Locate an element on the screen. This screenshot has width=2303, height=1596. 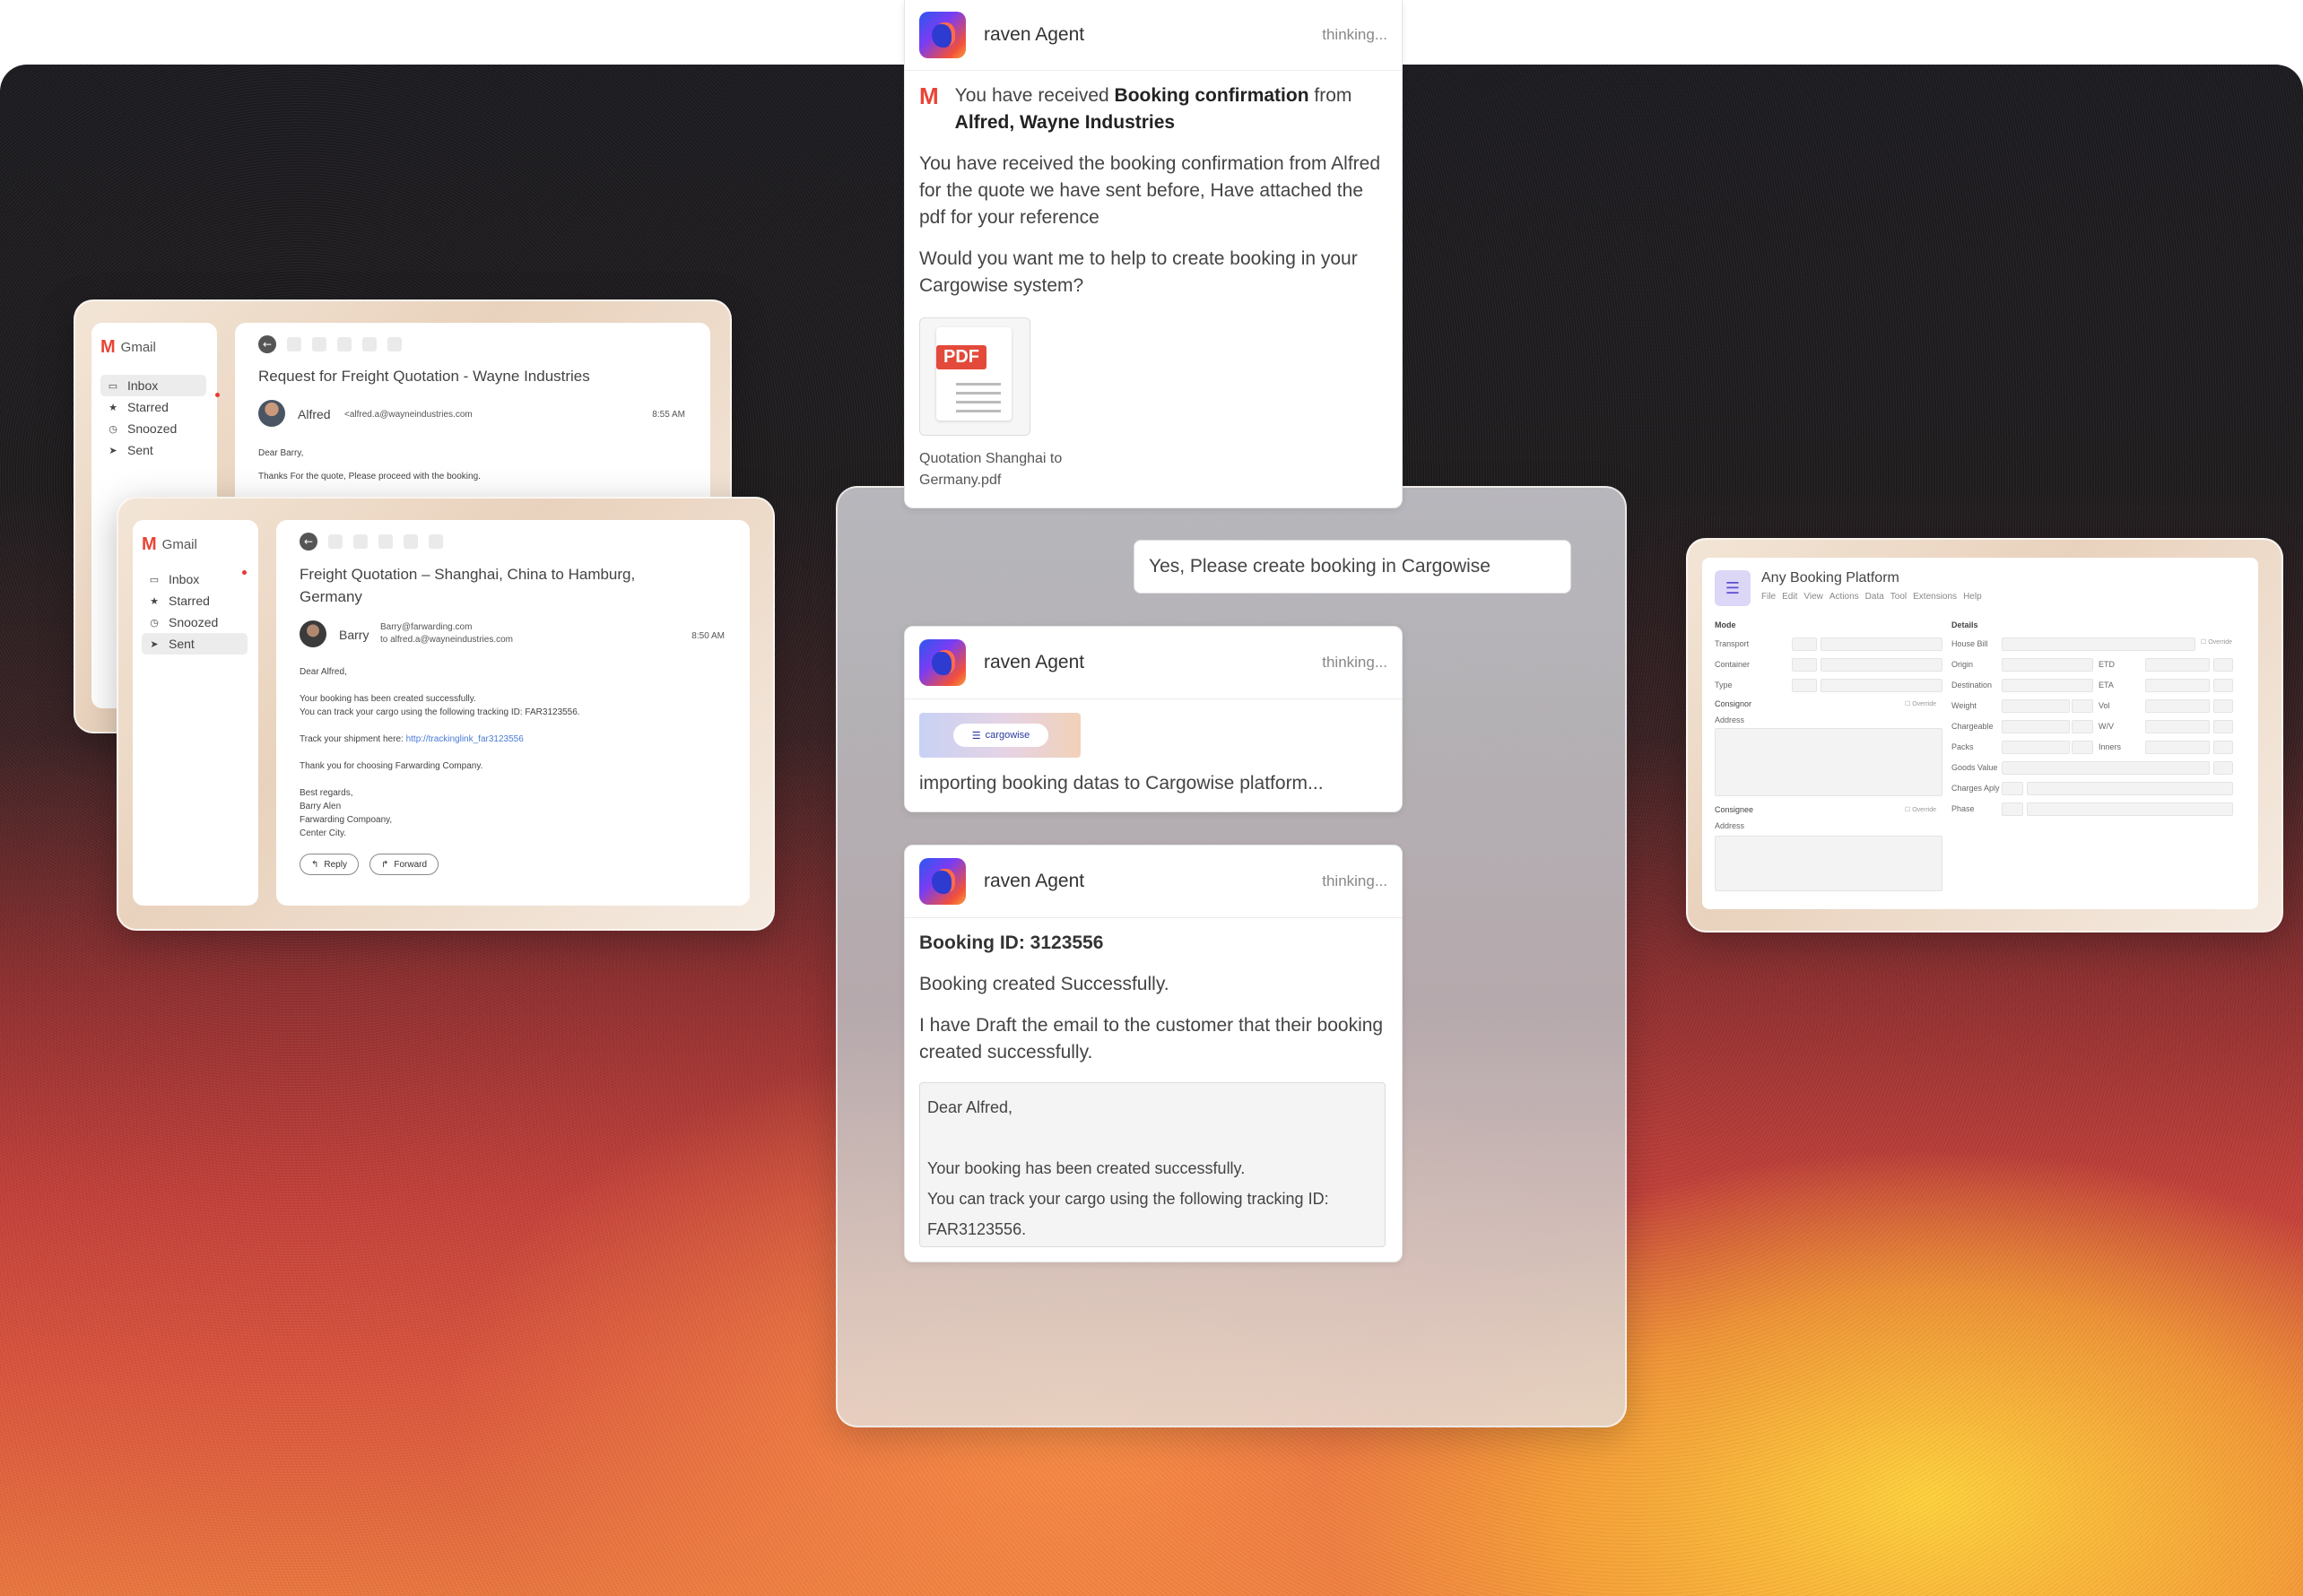
label-type: Type is located at coordinates (1724, 685).